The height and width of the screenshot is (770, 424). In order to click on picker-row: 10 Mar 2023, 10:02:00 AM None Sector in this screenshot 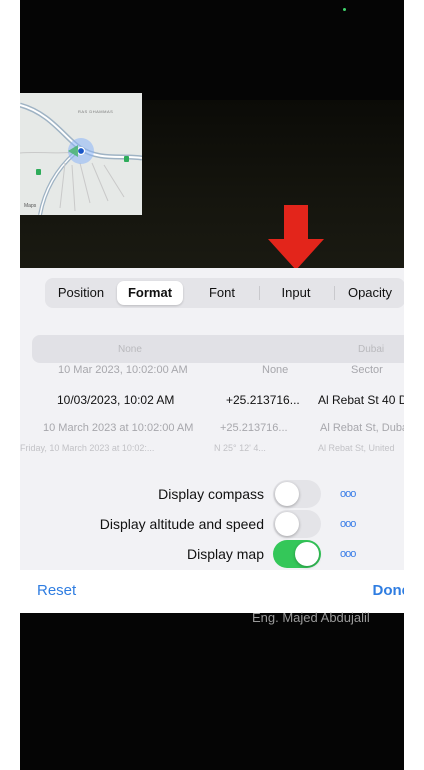, I will do `click(212, 370)`.